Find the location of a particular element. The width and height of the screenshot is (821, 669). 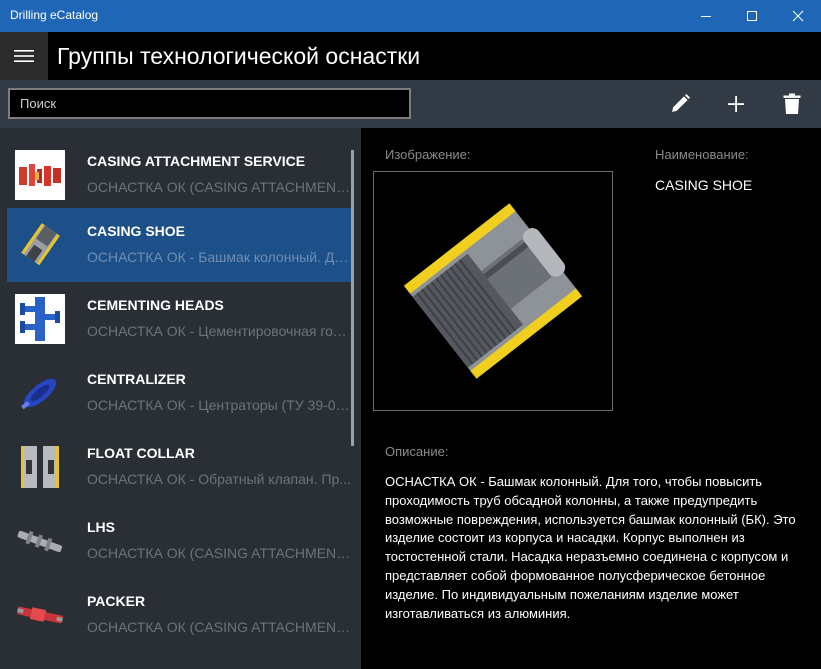

app-header: Группы технологической оснастки is located at coordinates (410, 56).